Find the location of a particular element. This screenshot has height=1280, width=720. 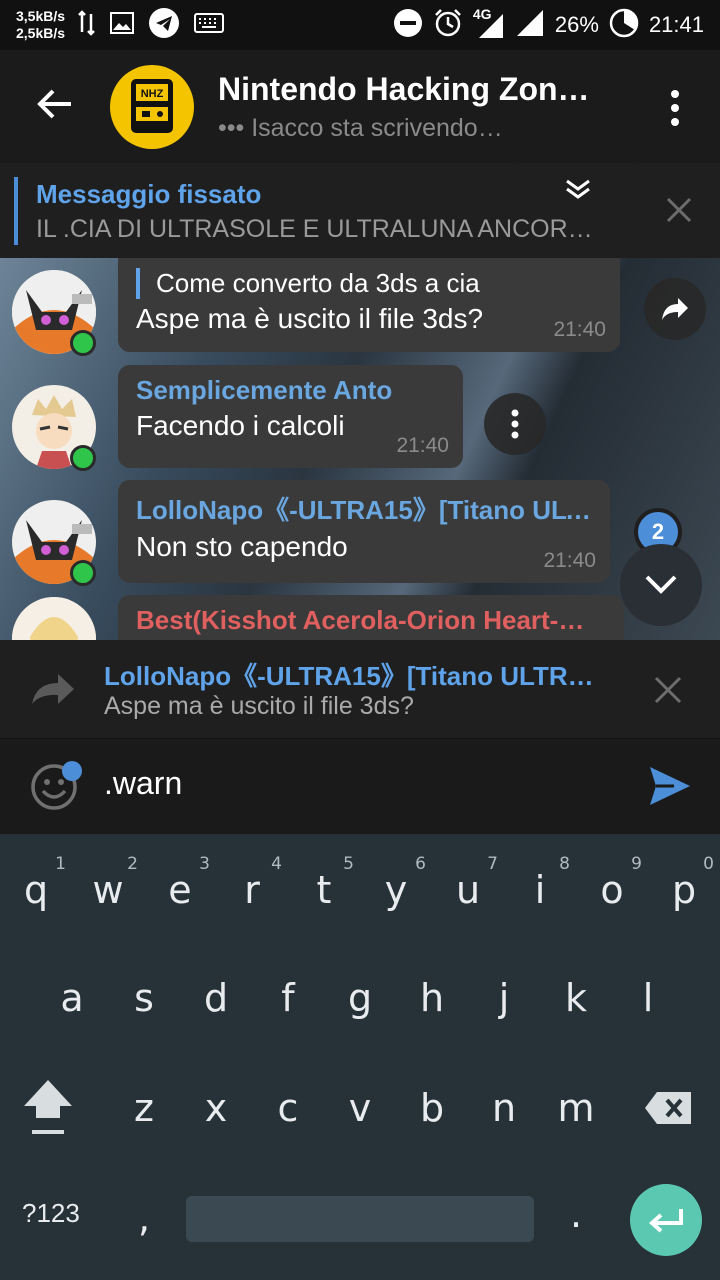

forward-button is located at coordinates (675, 309).